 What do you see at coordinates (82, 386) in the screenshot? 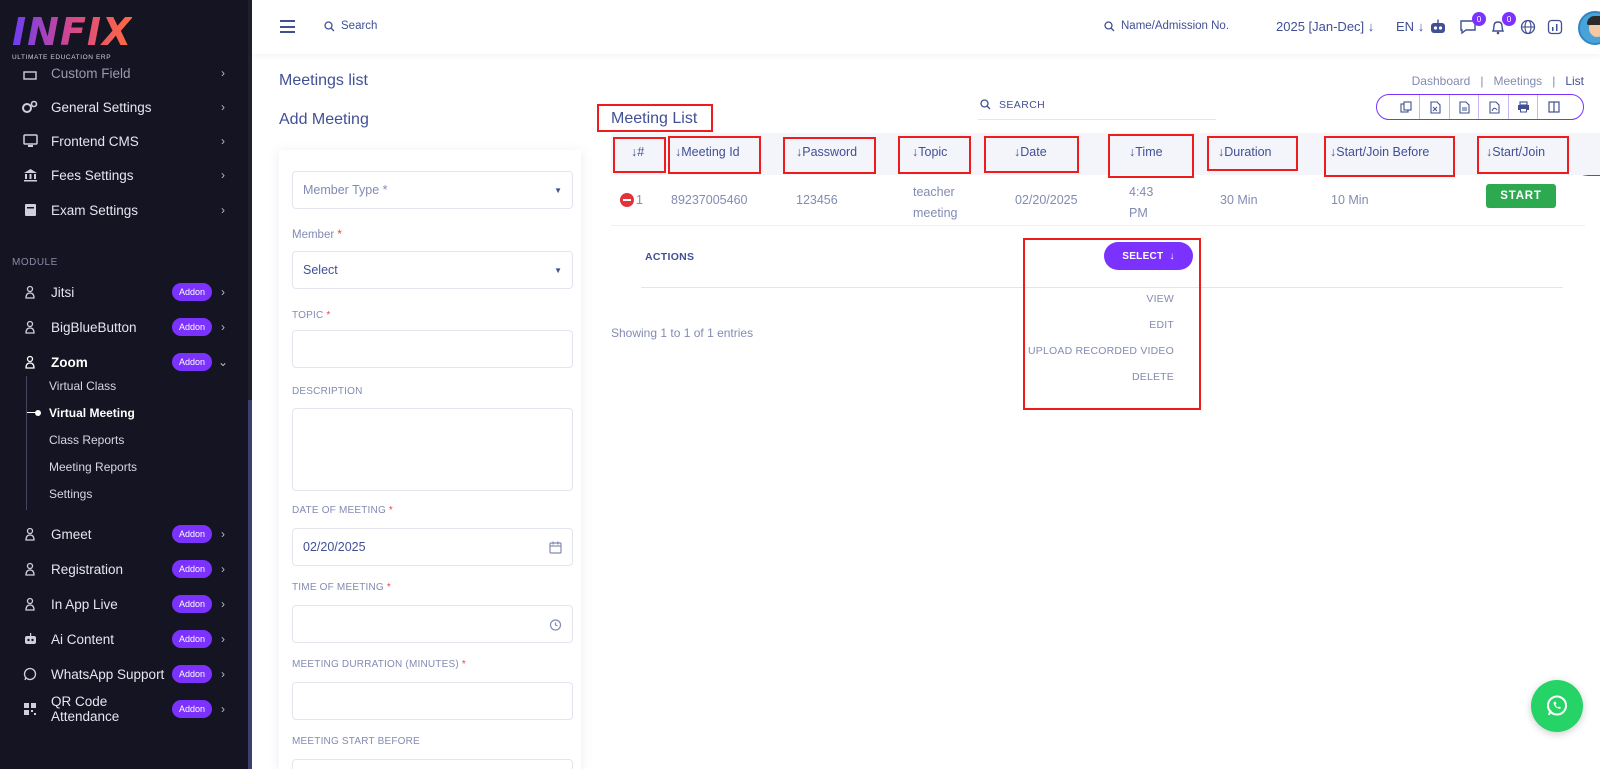
I see `submenu-virtual-class: Virtual Class` at bounding box center [82, 386].